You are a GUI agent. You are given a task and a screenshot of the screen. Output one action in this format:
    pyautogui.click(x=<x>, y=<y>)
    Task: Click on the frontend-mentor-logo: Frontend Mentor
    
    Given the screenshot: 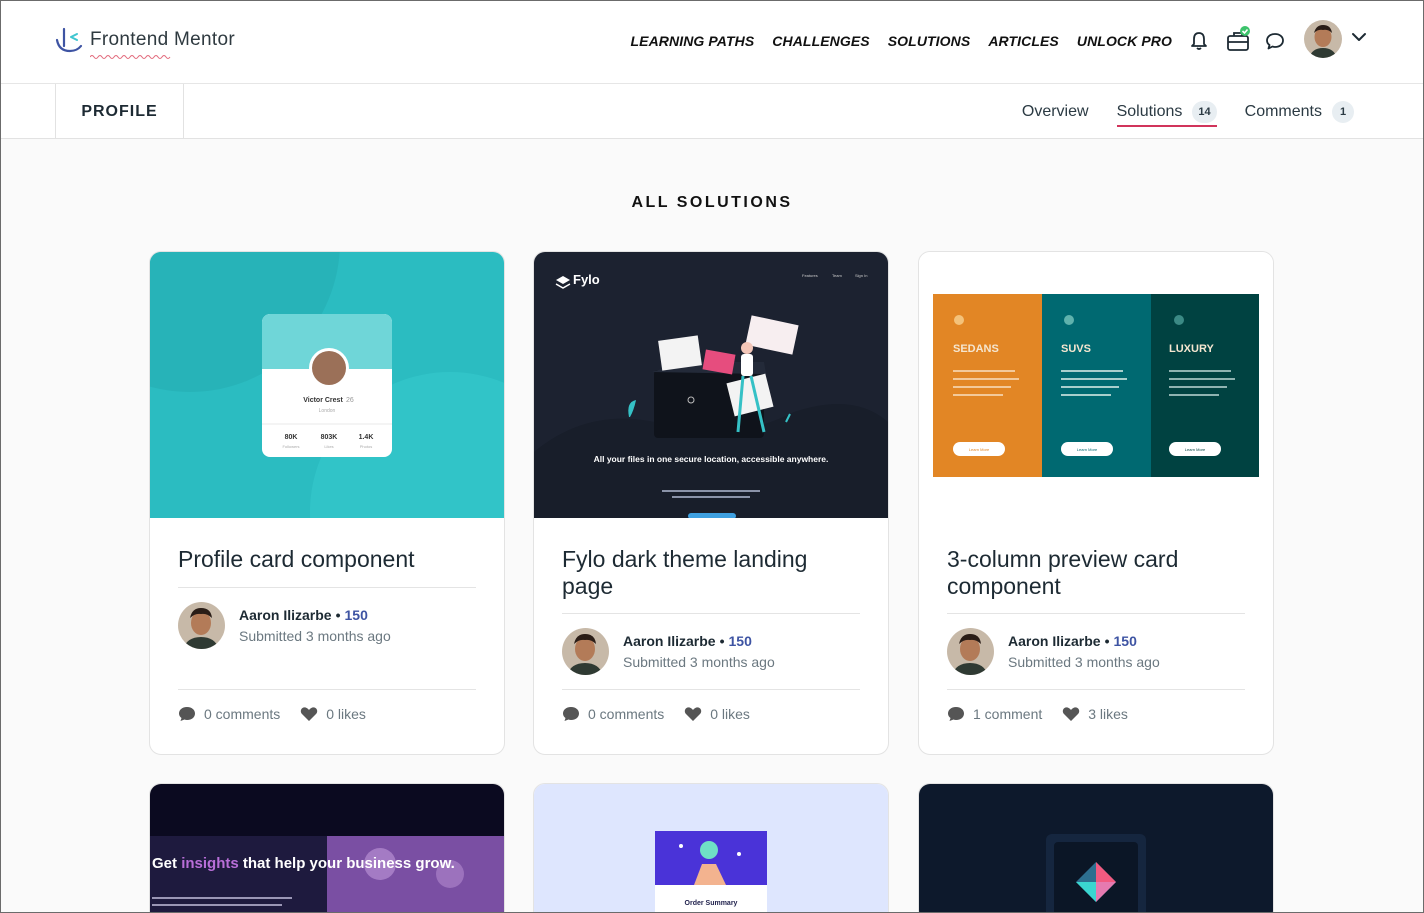 What is the action you would take?
    pyautogui.click(x=145, y=42)
    